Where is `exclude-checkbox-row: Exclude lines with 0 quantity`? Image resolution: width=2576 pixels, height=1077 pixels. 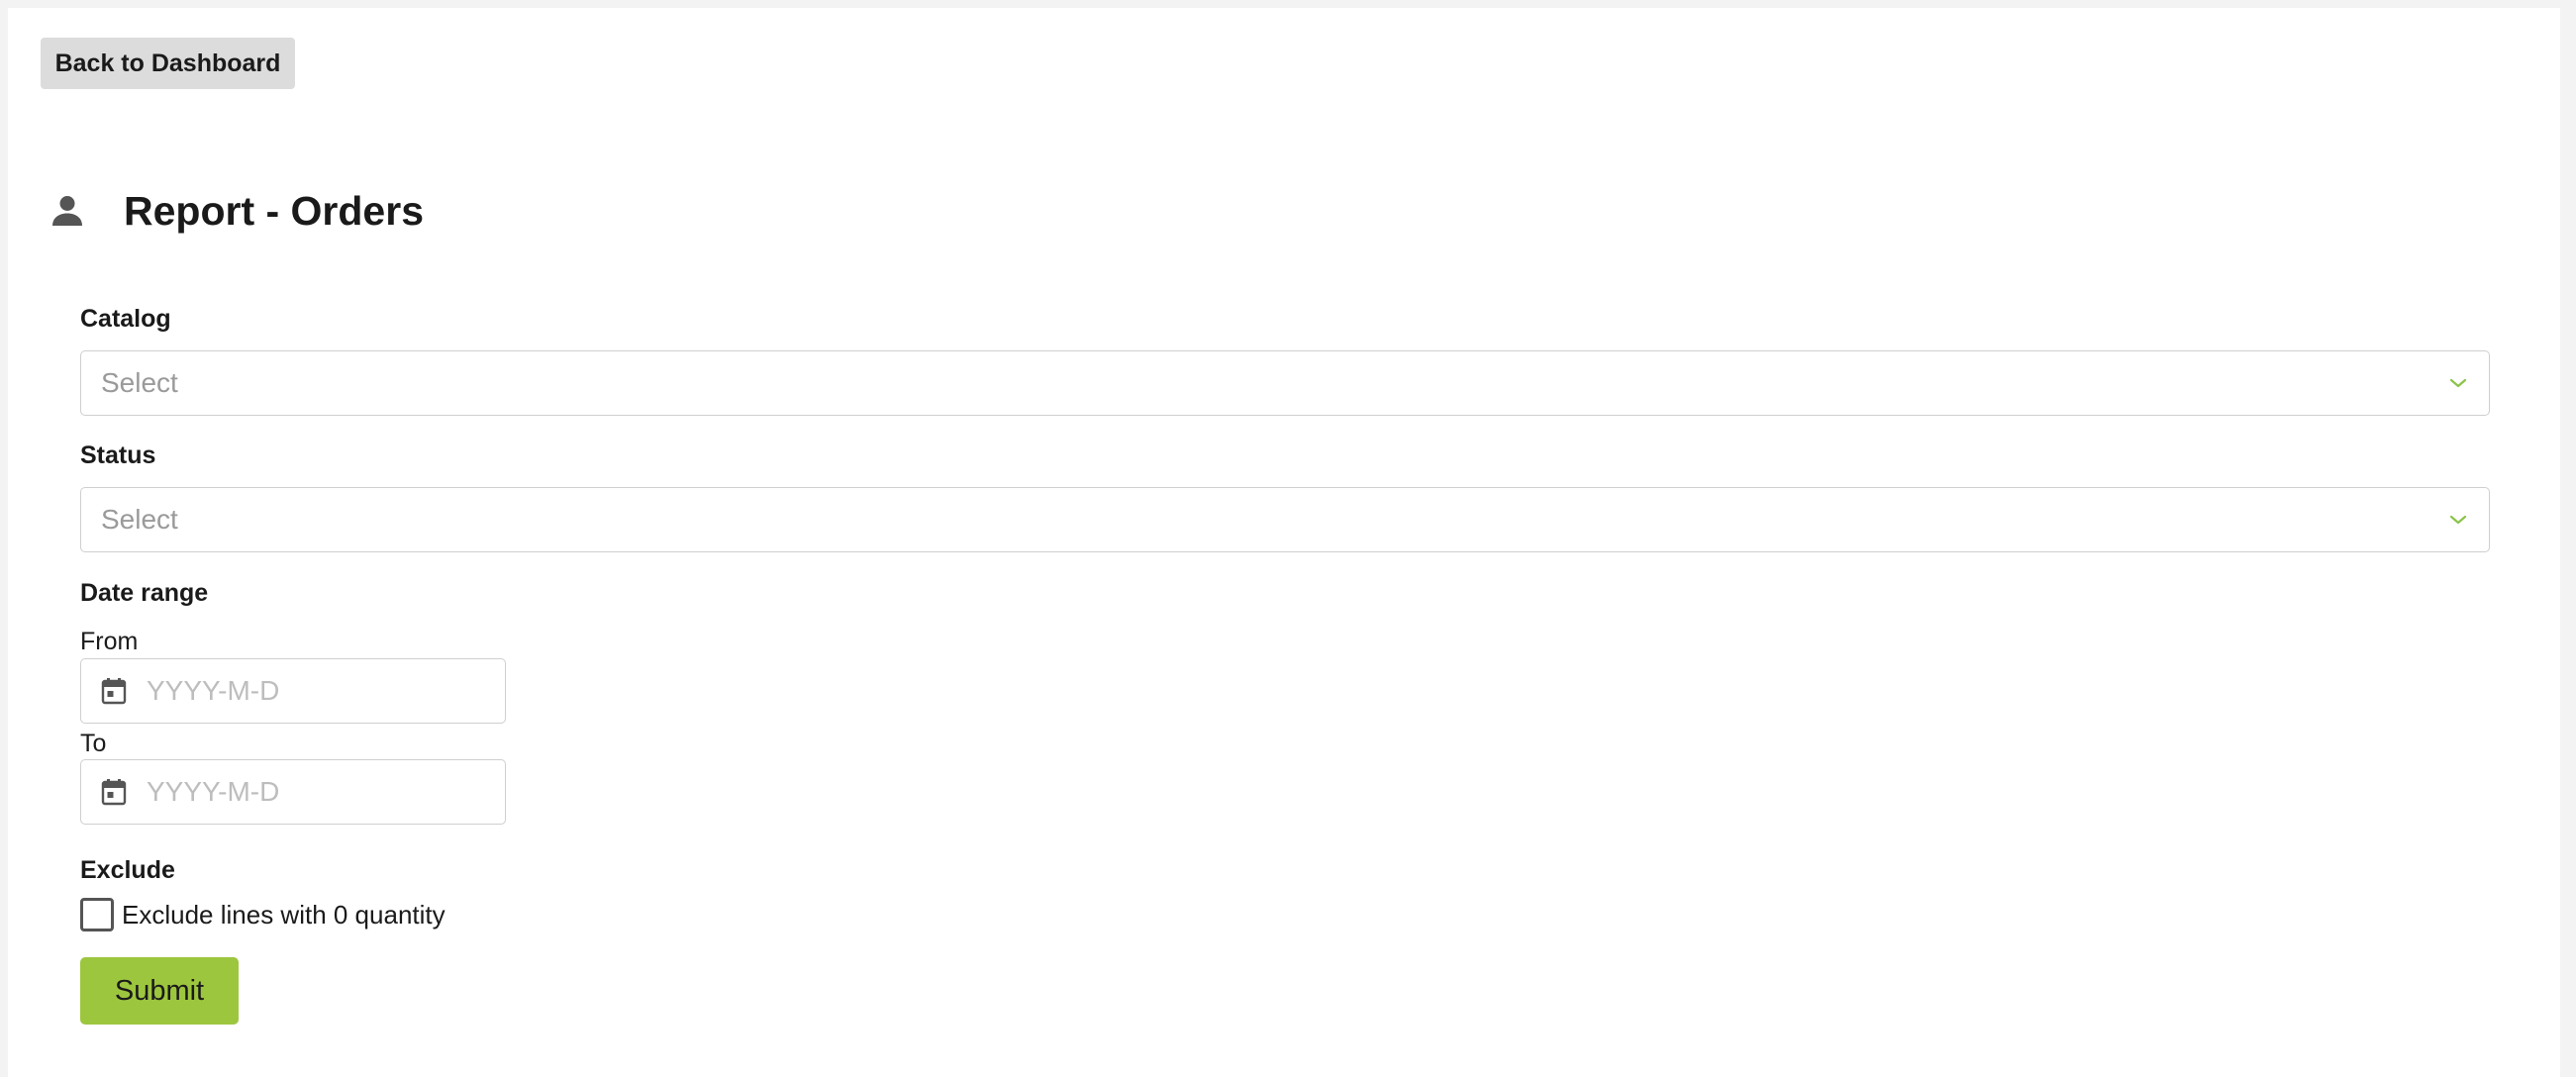
exclude-checkbox-row: Exclude lines with 0 quantity is located at coordinates (263, 914).